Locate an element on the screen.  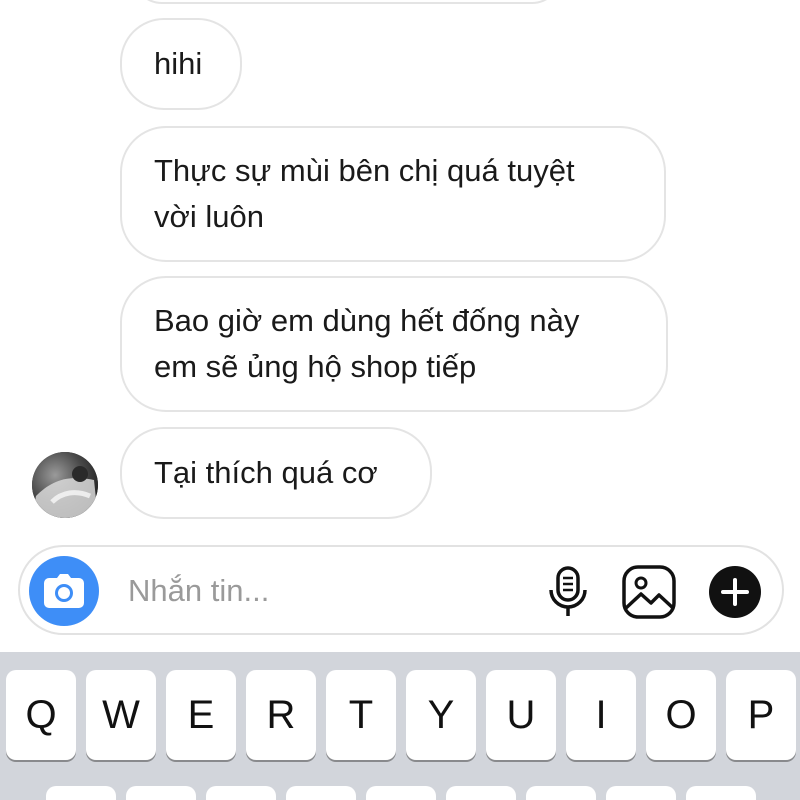
key-h is located at coordinates (481, 793).